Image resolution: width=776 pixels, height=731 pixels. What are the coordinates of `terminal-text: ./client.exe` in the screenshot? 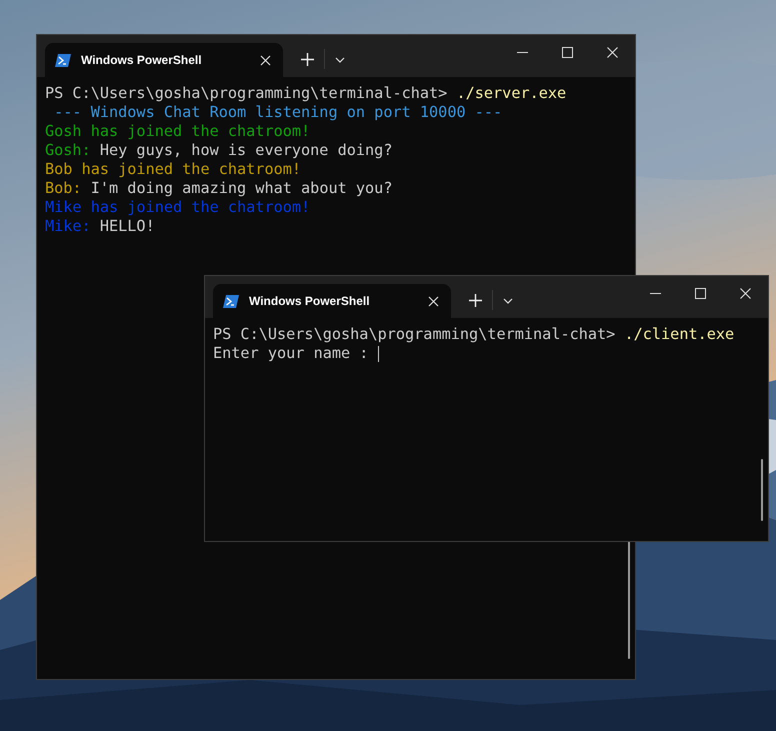 It's located at (679, 334).